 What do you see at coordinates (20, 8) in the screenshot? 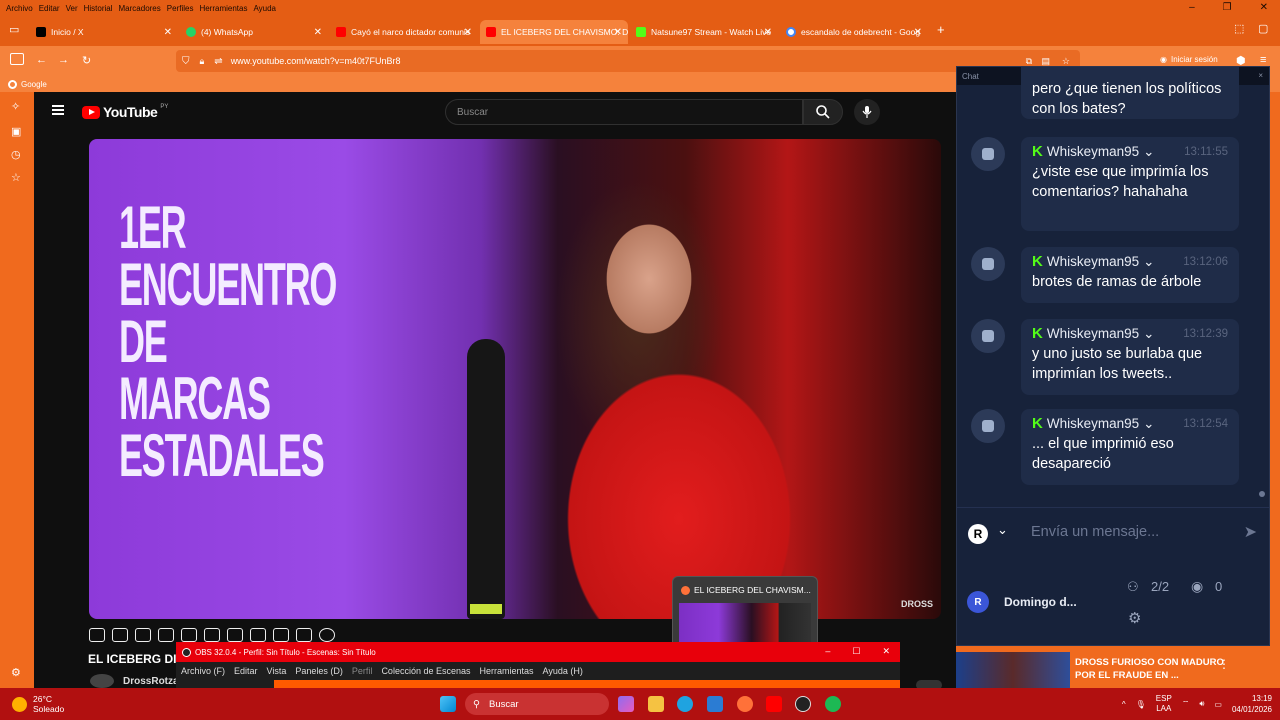
I see `menu-archivo: Archivo` at bounding box center [20, 8].